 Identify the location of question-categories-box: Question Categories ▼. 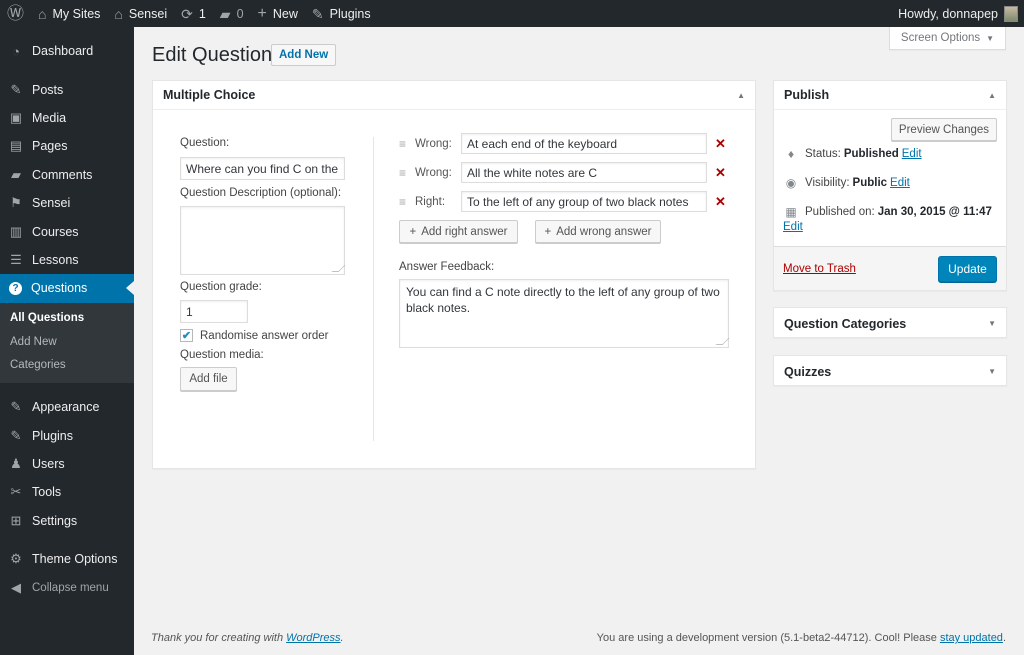
(890, 322).